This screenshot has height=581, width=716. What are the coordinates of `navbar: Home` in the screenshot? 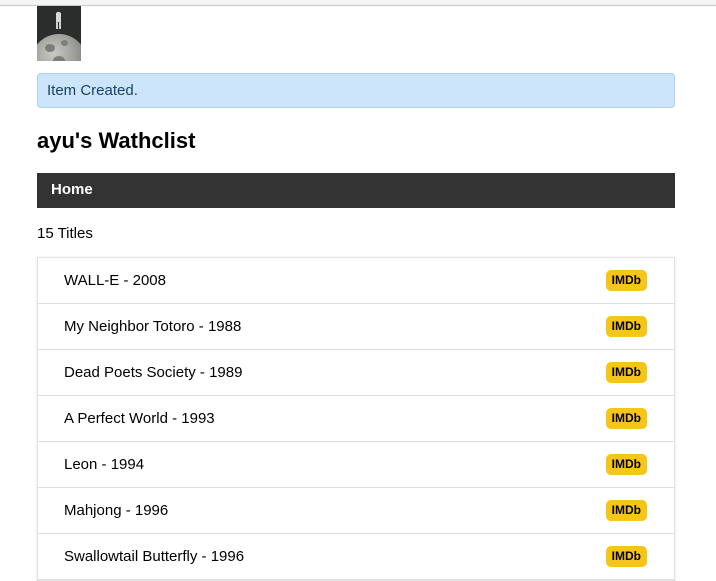 It's located at (356, 190).